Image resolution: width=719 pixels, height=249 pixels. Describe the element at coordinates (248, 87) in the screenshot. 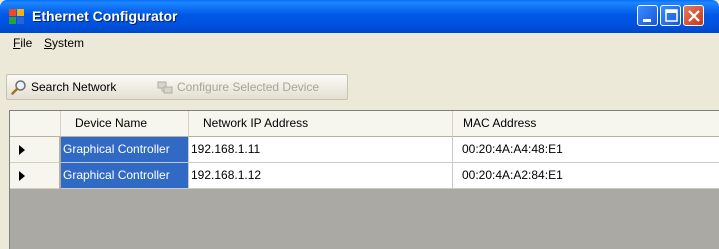

I see `configure-selected-device-label: Configure Selected Device` at that location.